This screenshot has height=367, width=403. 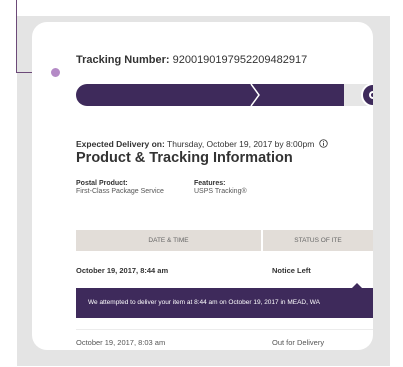 I want to click on callout-leader-line, so click(x=16, y=36).